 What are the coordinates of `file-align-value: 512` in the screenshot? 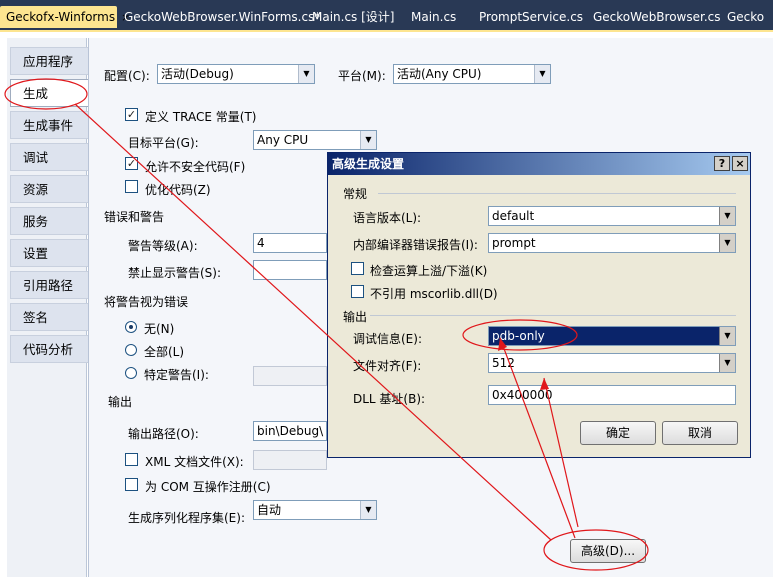 It's located at (503, 363).